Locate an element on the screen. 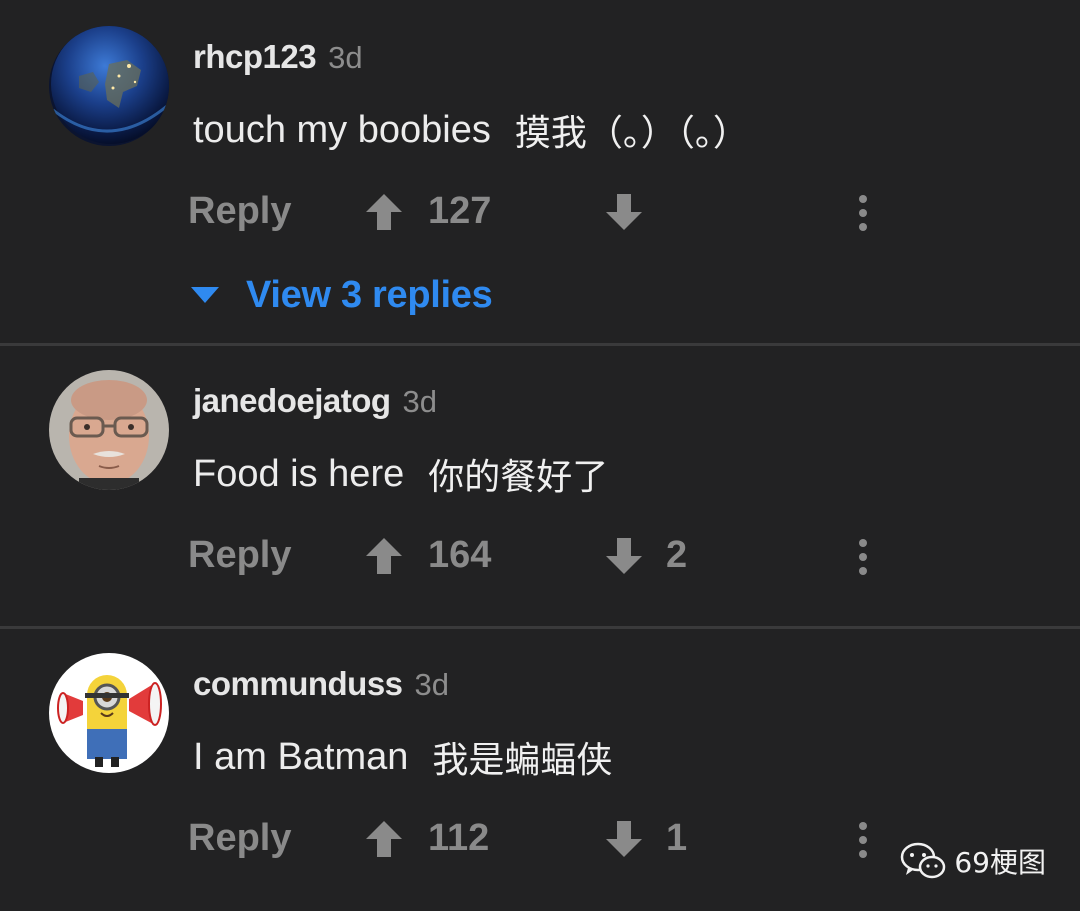 The height and width of the screenshot is (911, 1080). comment-text: I am Batman 我是蝙蝠侠 is located at coordinates (402, 757).